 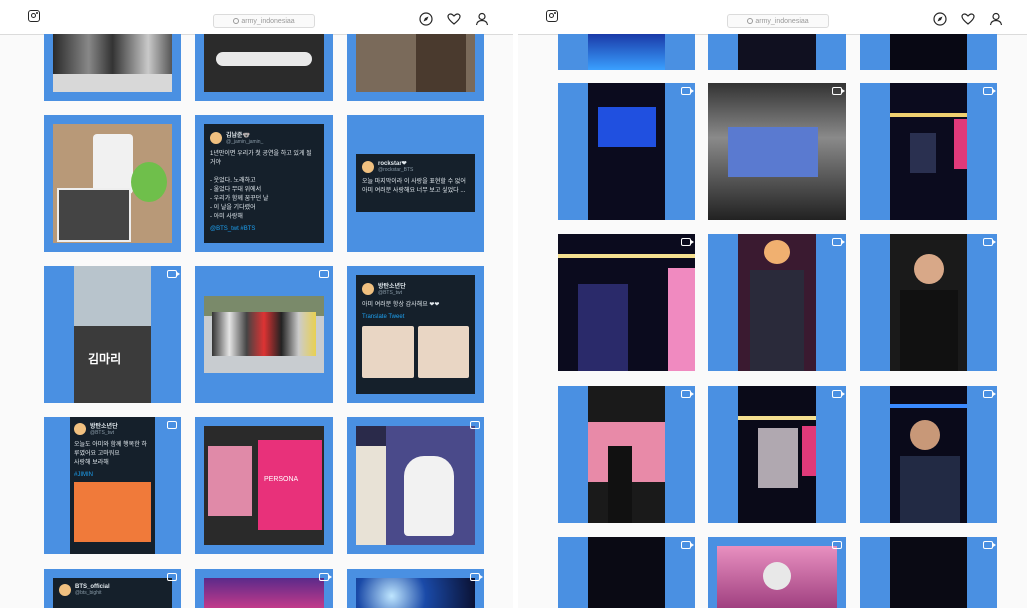 I want to click on tweet-author: rockstar❤, so click(x=392, y=164).